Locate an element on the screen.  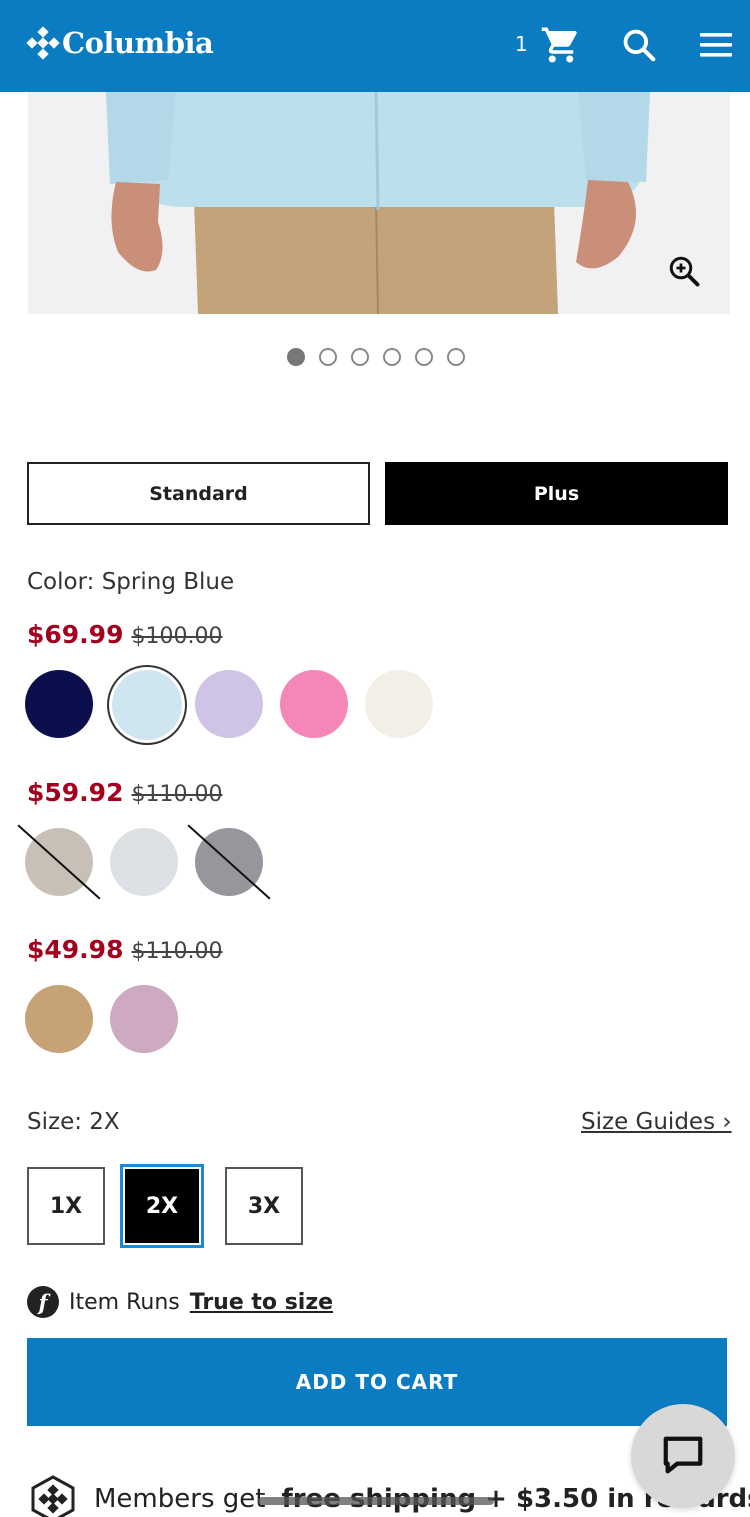
product-image is located at coordinates (379, 203).